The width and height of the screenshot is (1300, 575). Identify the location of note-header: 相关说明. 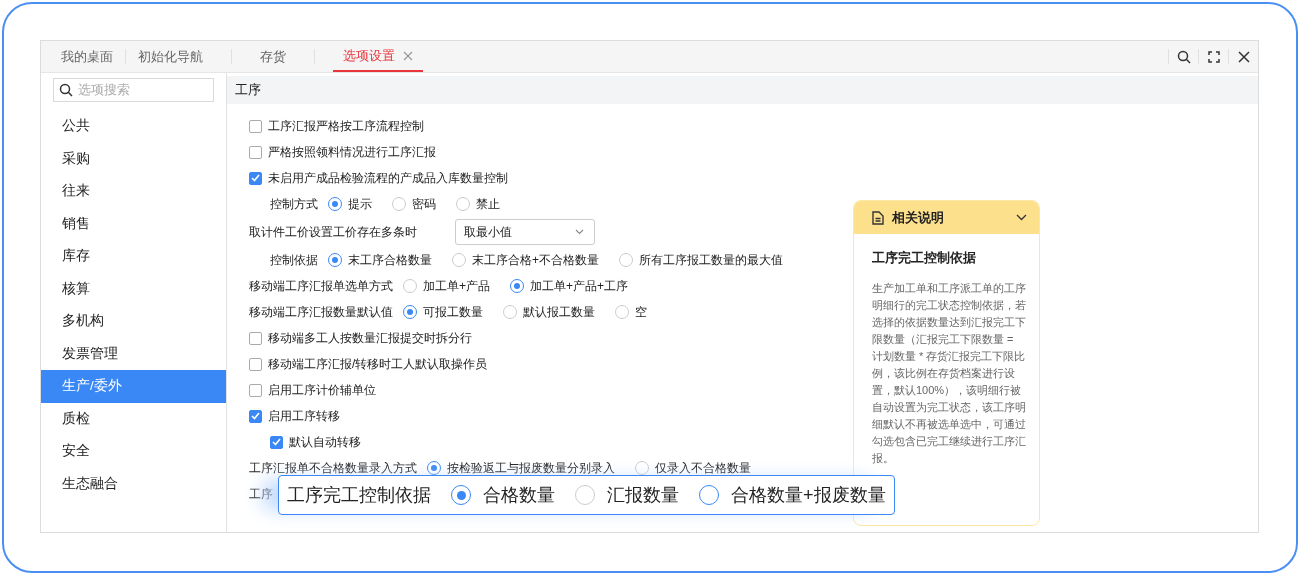
(946, 217).